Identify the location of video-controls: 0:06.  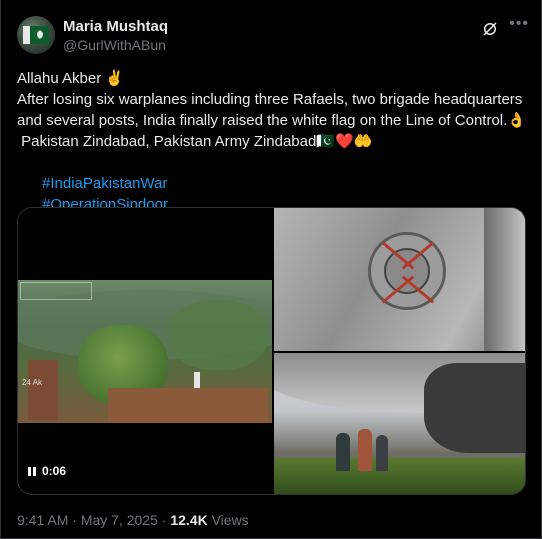
(47, 471).